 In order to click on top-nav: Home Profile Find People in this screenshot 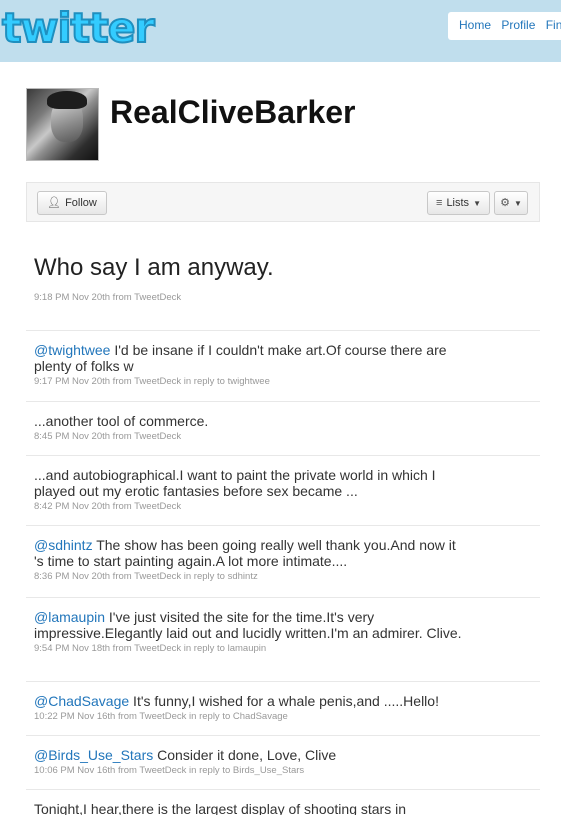, I will do `click(504, 26)`.